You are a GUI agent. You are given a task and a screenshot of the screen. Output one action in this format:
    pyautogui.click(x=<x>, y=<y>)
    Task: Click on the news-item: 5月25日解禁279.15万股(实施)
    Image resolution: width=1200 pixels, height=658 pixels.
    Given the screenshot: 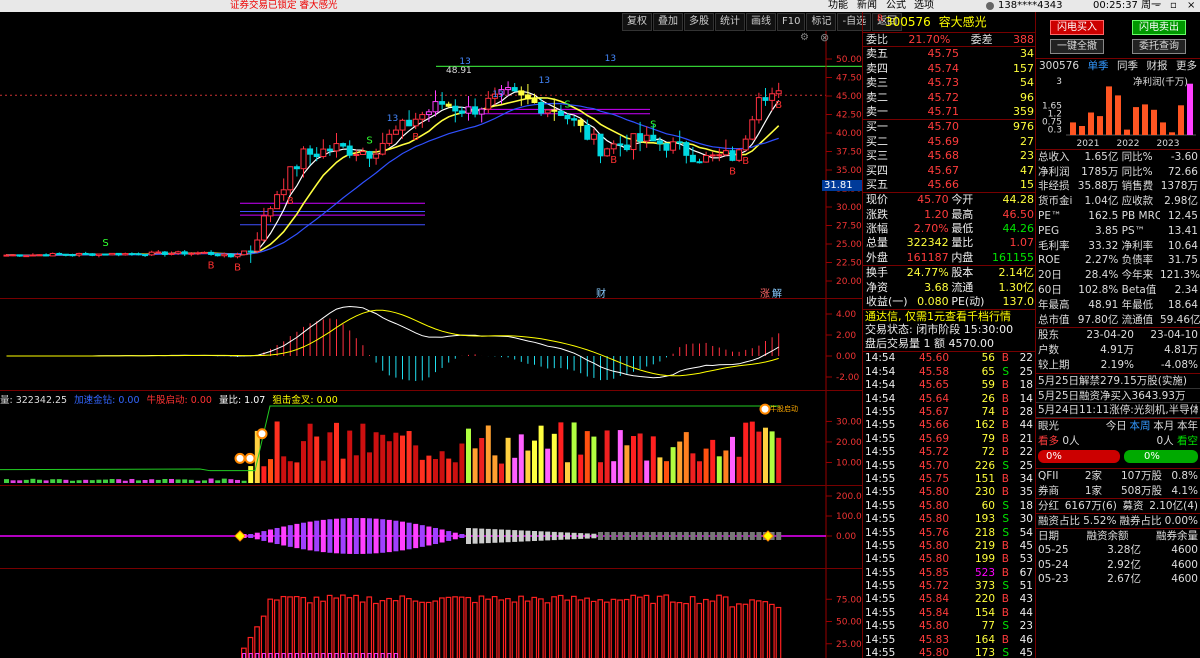 What is the action you would take?
    pyautogui.click(x=1118, y=381)
    